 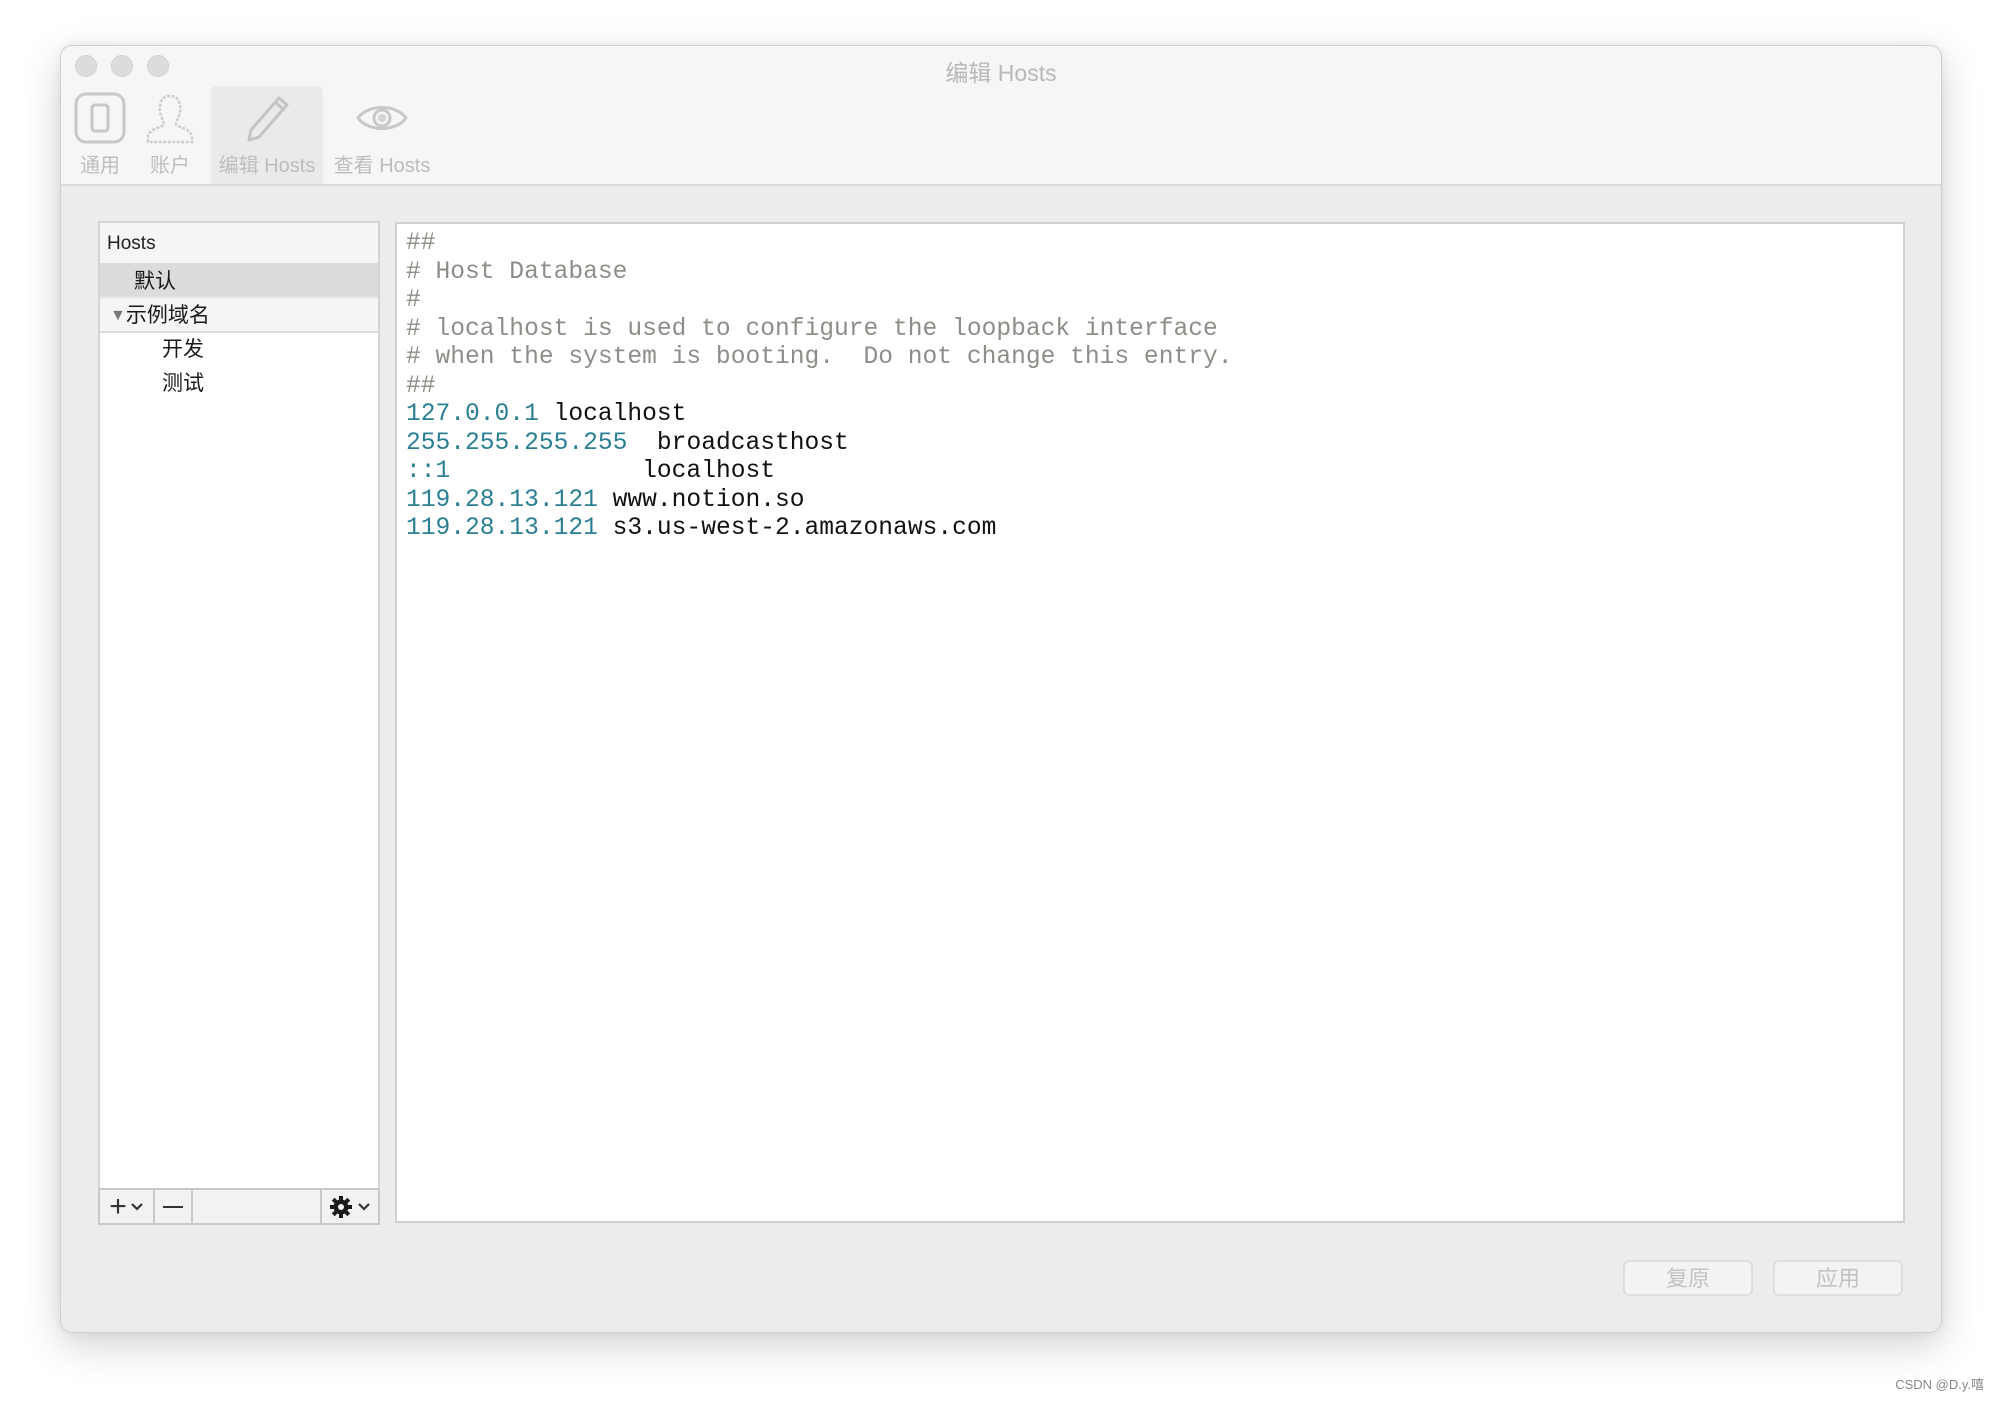 I want to click on tab-label: 账户, so click(x=170, y=166).